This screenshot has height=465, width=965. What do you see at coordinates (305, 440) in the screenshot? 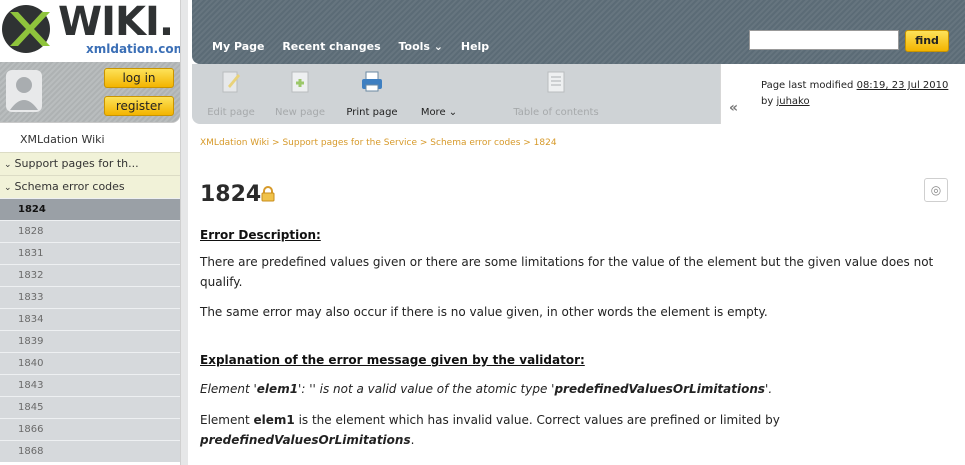
I see `para-type: predefinedValuesOrLimitations` at bounding box center [305, 440].